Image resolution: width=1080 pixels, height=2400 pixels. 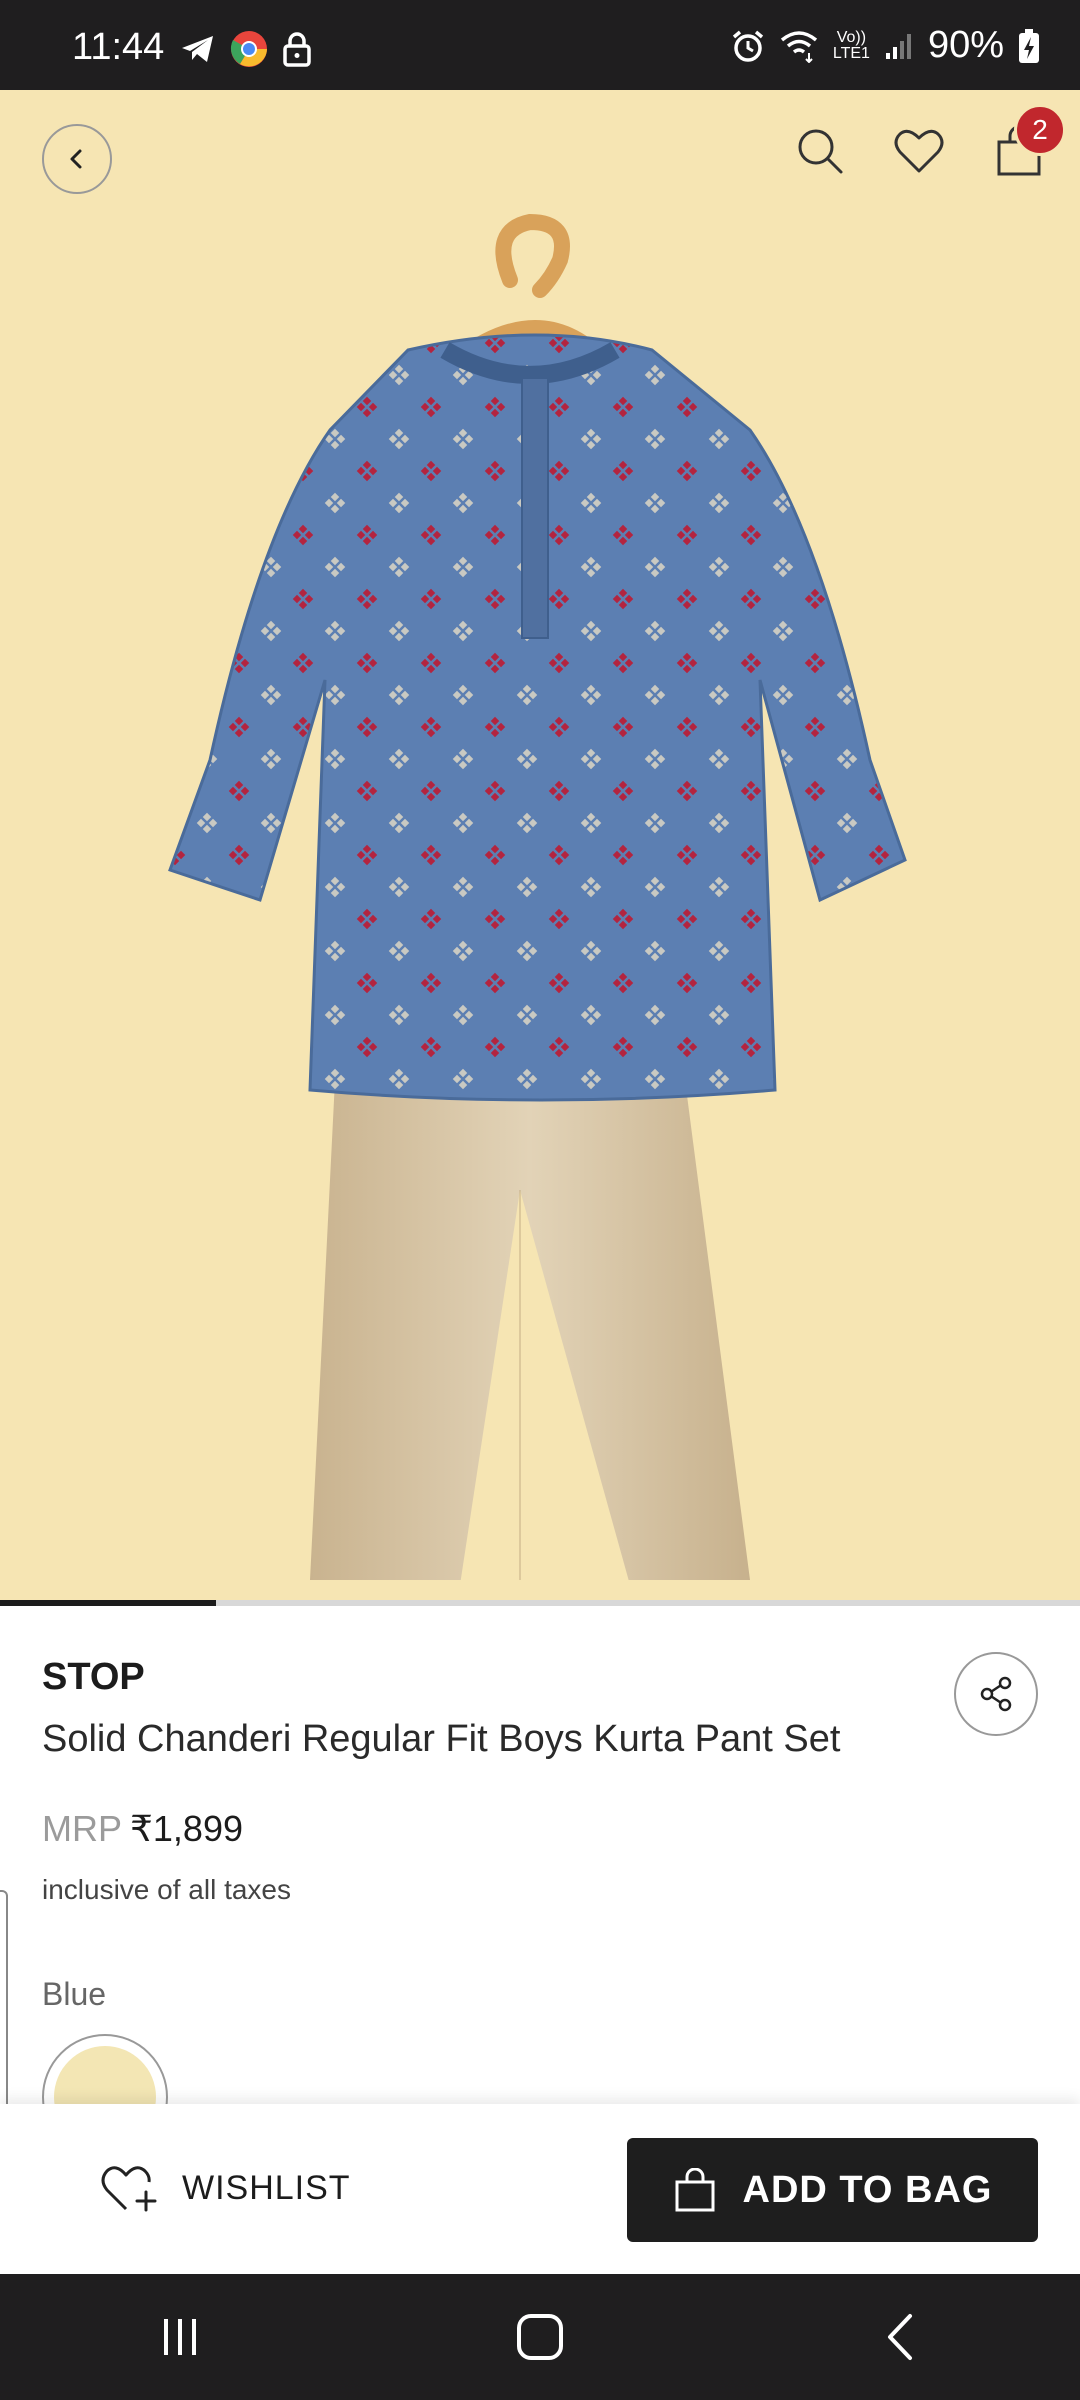 I want to click on recents-button, so click(x=180, y=2337).